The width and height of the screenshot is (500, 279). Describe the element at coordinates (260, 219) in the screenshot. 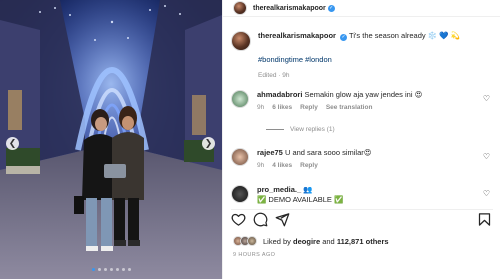

I see `comment-icon` at that location.